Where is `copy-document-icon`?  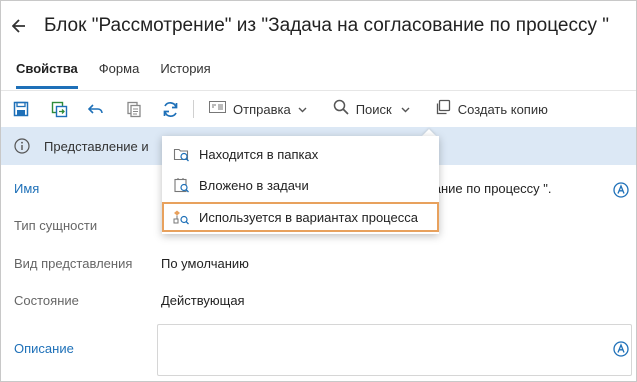 copy-document-icon is located at coordinates (134, 109).